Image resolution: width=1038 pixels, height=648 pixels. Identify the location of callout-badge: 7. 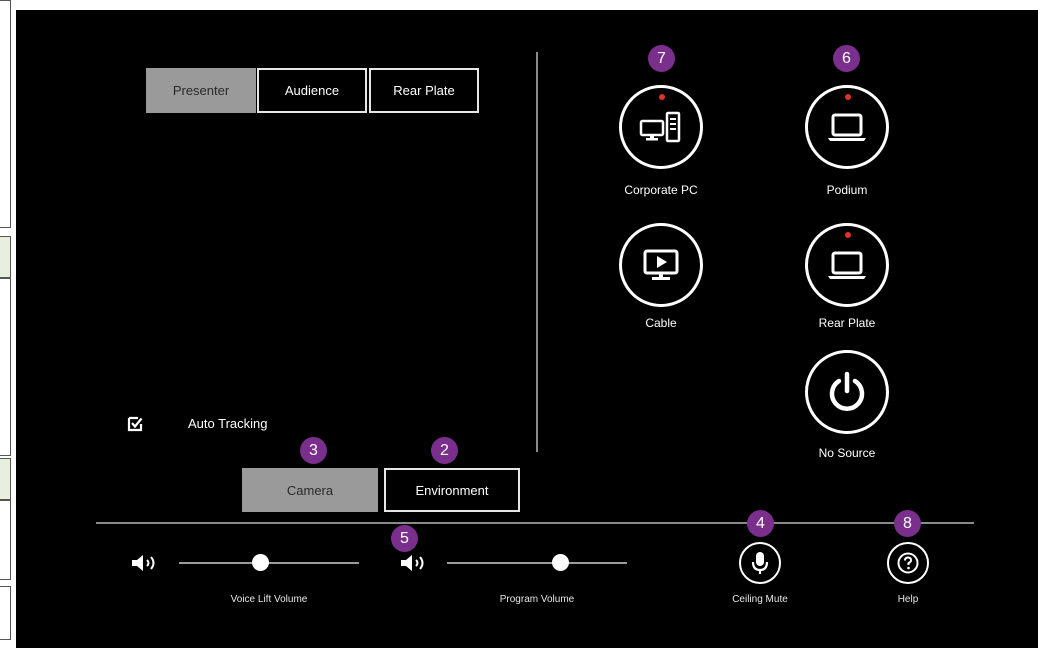
(661, 58).